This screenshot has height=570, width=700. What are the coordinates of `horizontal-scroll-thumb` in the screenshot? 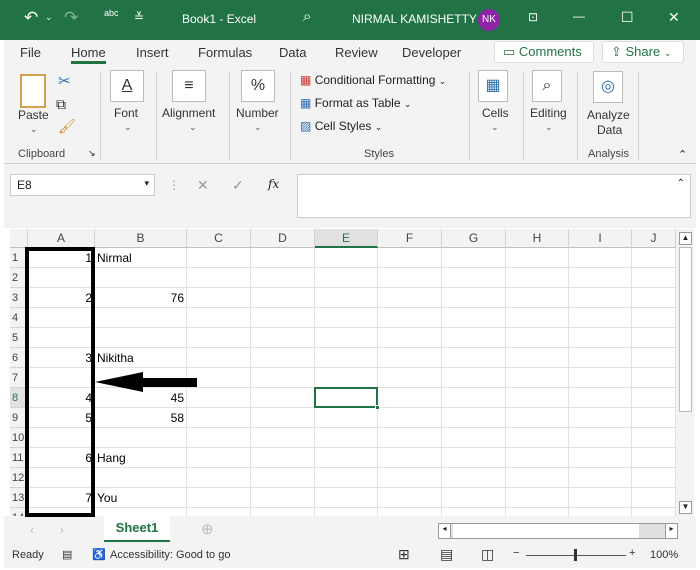 It's located at (546, 531).